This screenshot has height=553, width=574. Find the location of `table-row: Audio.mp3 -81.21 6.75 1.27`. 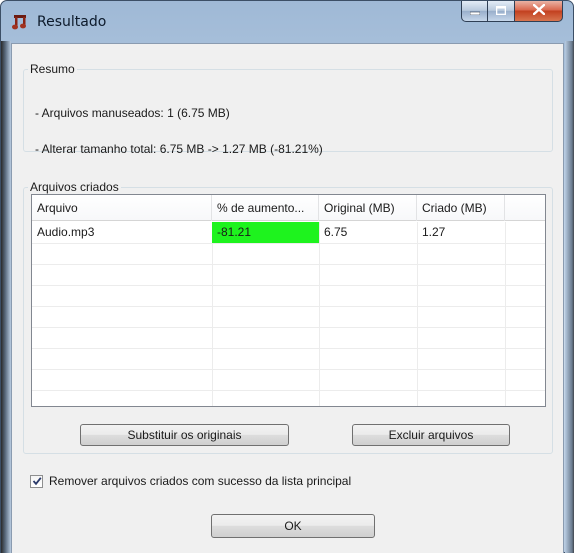

table-row: Audio.mp3 -81.21 6.75 1.27 is located at coordinates (268, 232).